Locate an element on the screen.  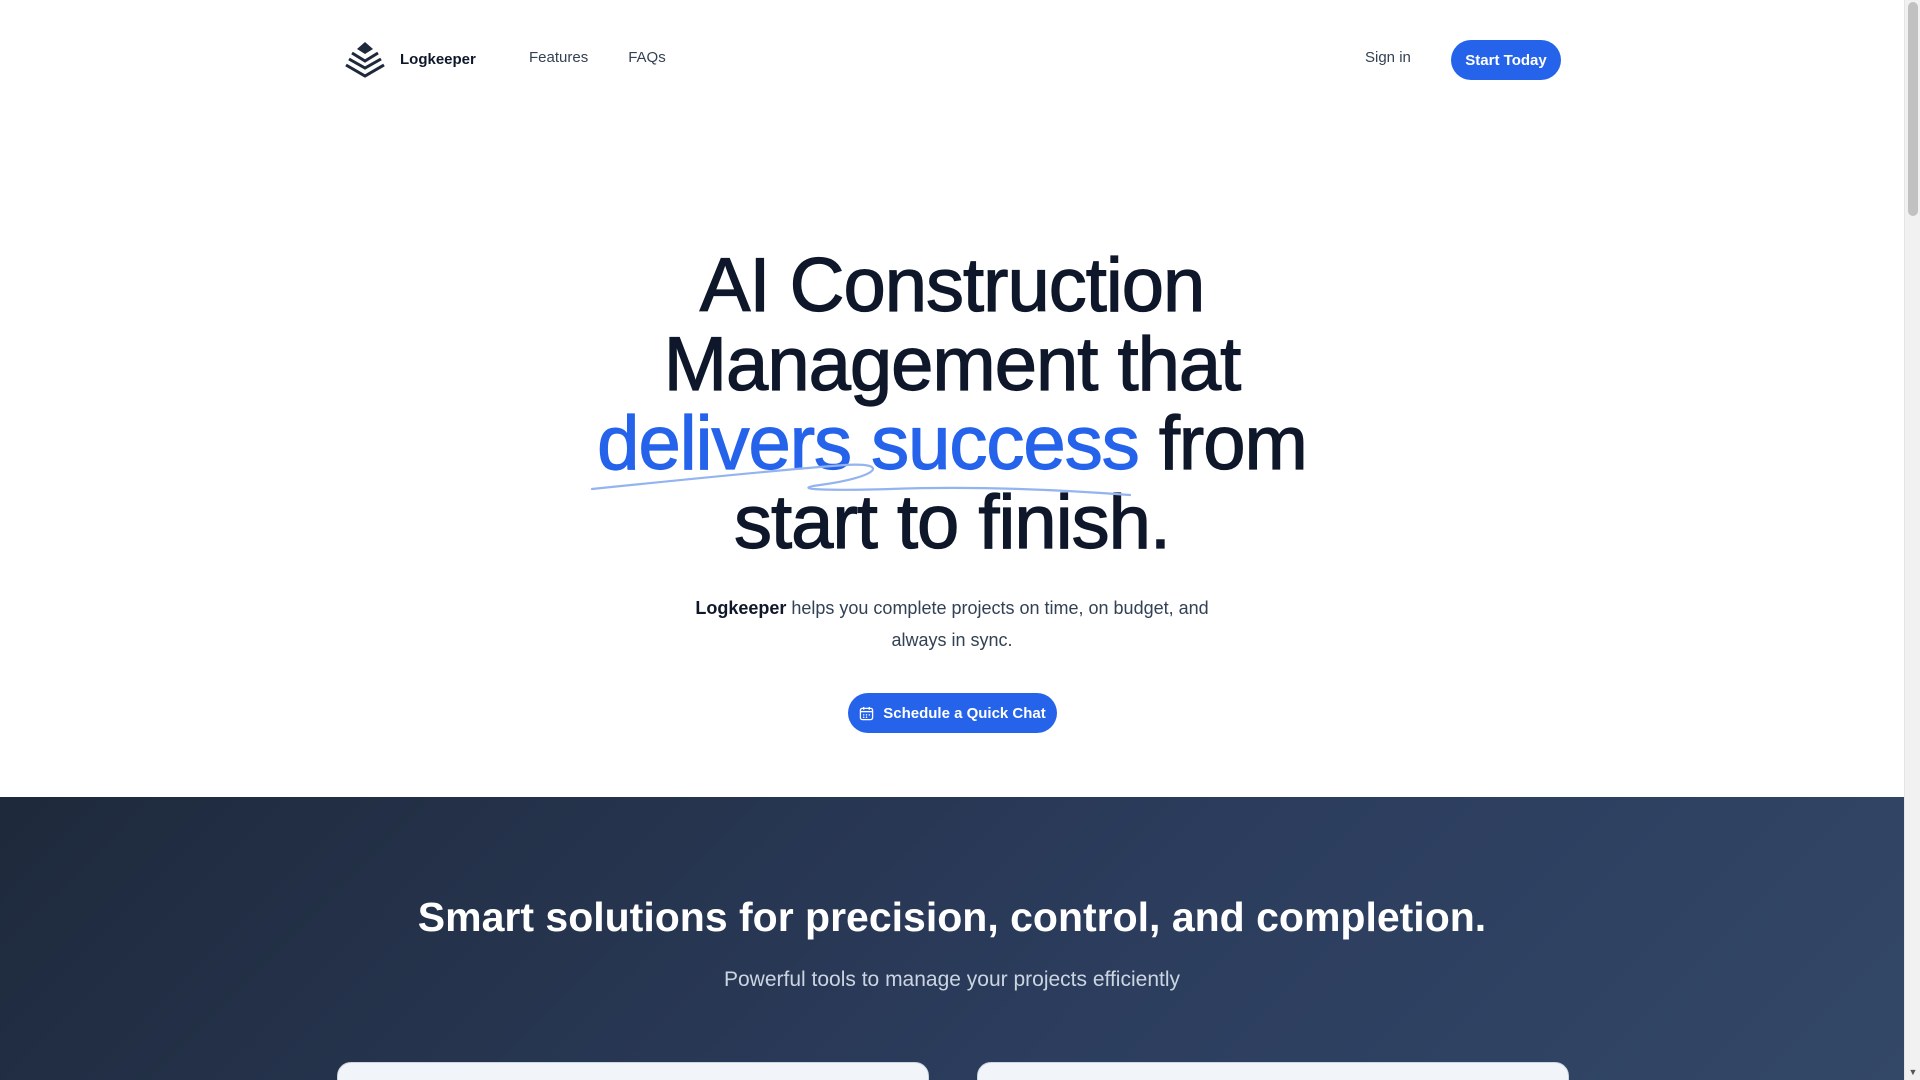
brand-name: Logkeeper is located at coordinates (438, 59).